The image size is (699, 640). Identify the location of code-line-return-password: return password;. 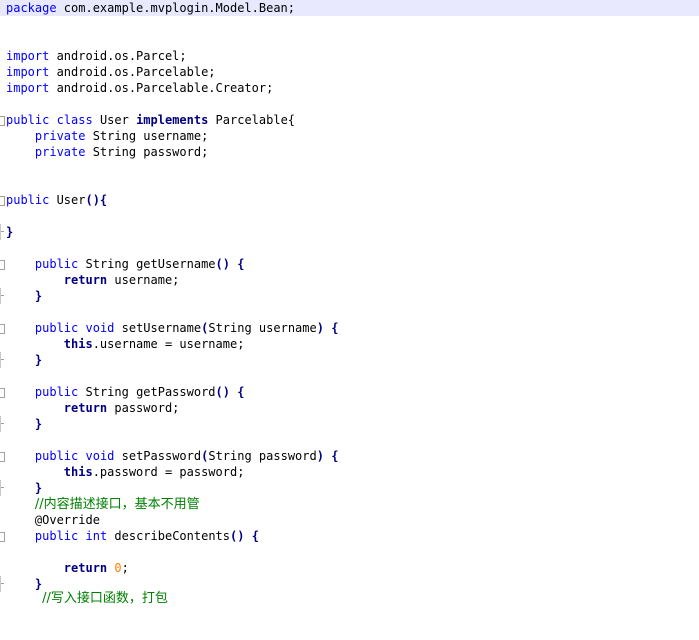
(349, 408).